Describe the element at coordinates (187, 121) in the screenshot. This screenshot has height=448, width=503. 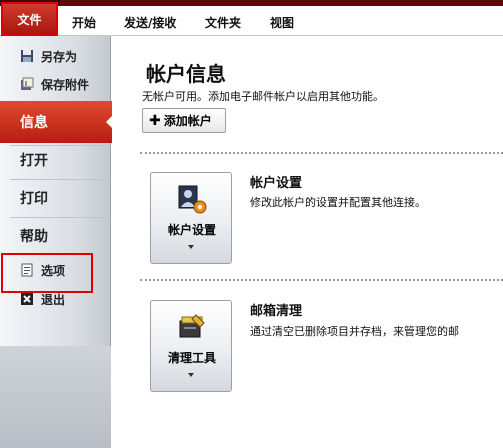
I see `add-account-label: 添加帐户` at that location.